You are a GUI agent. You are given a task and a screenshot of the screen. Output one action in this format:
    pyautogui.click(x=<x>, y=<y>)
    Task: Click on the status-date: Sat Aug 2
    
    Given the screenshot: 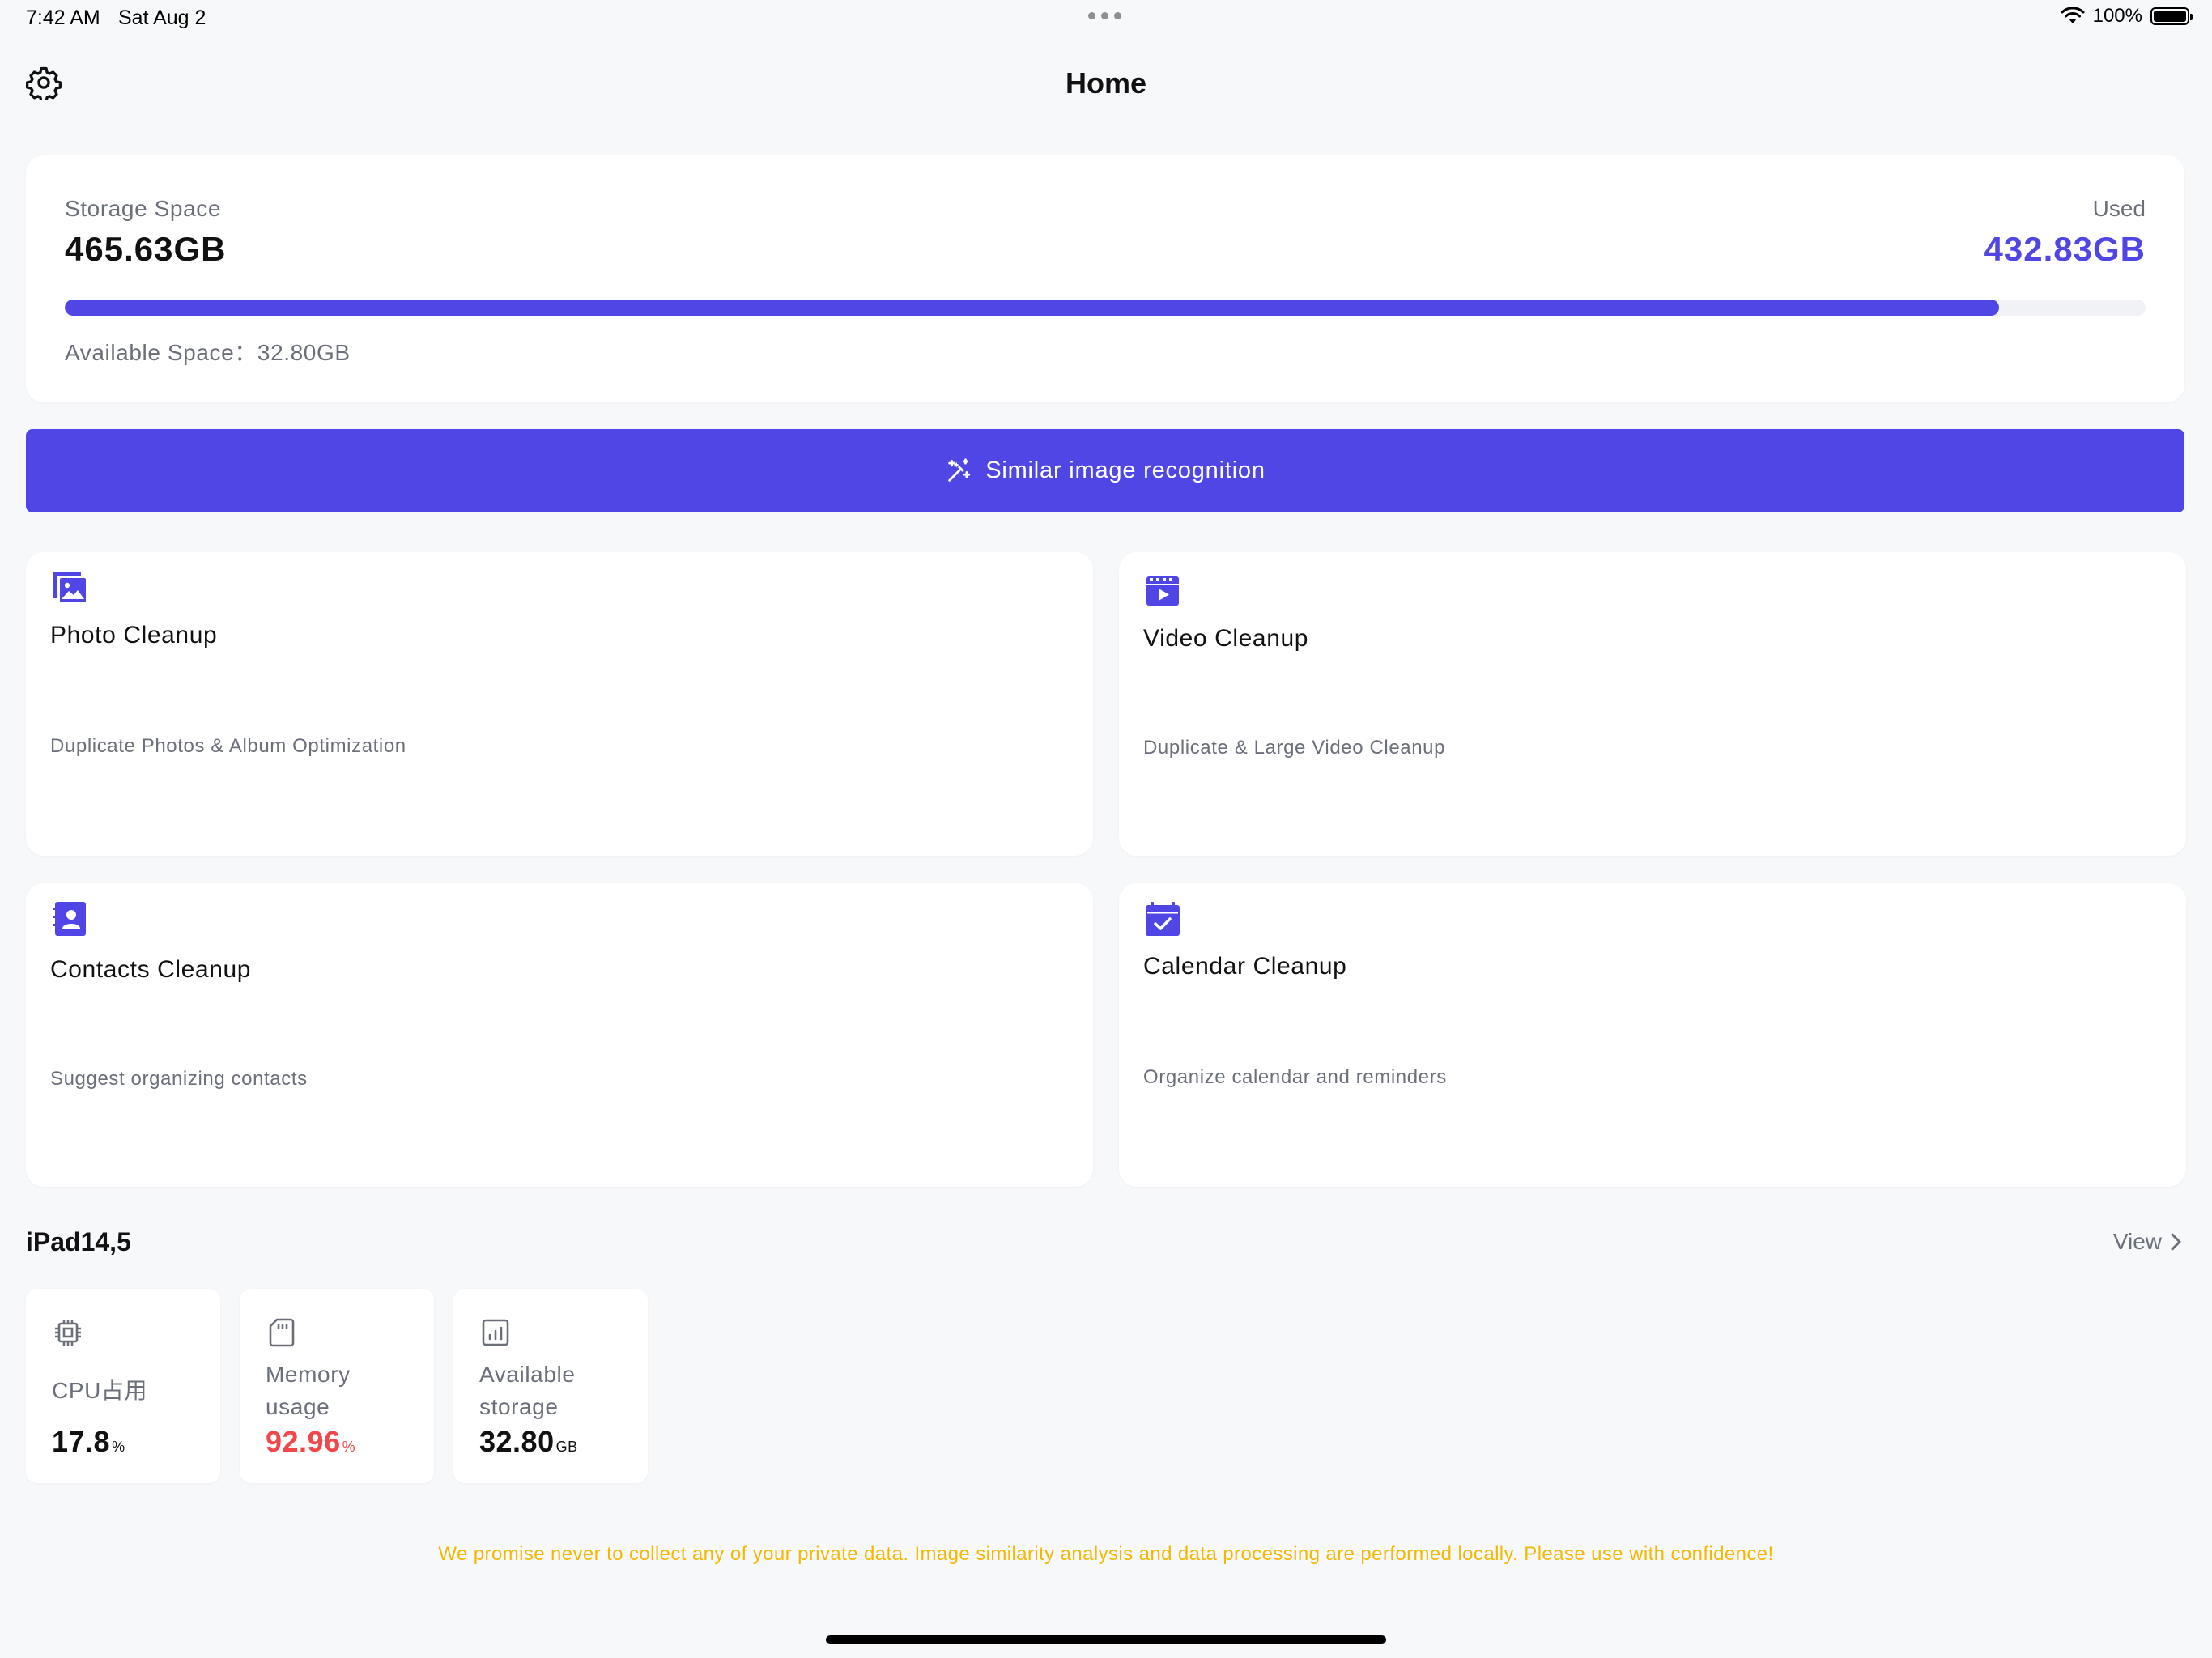 What is the action you would take?
    pyautogui.click(x=162, y=17)
    